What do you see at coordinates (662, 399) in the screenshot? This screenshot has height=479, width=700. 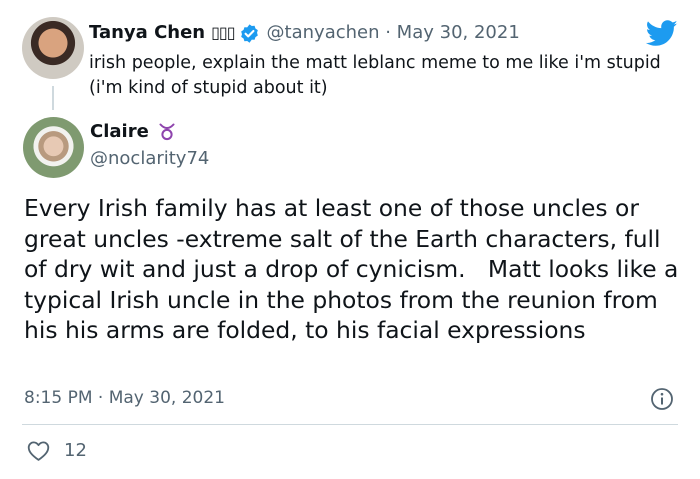 I see `info-icon` at bounding box center [662, 399].